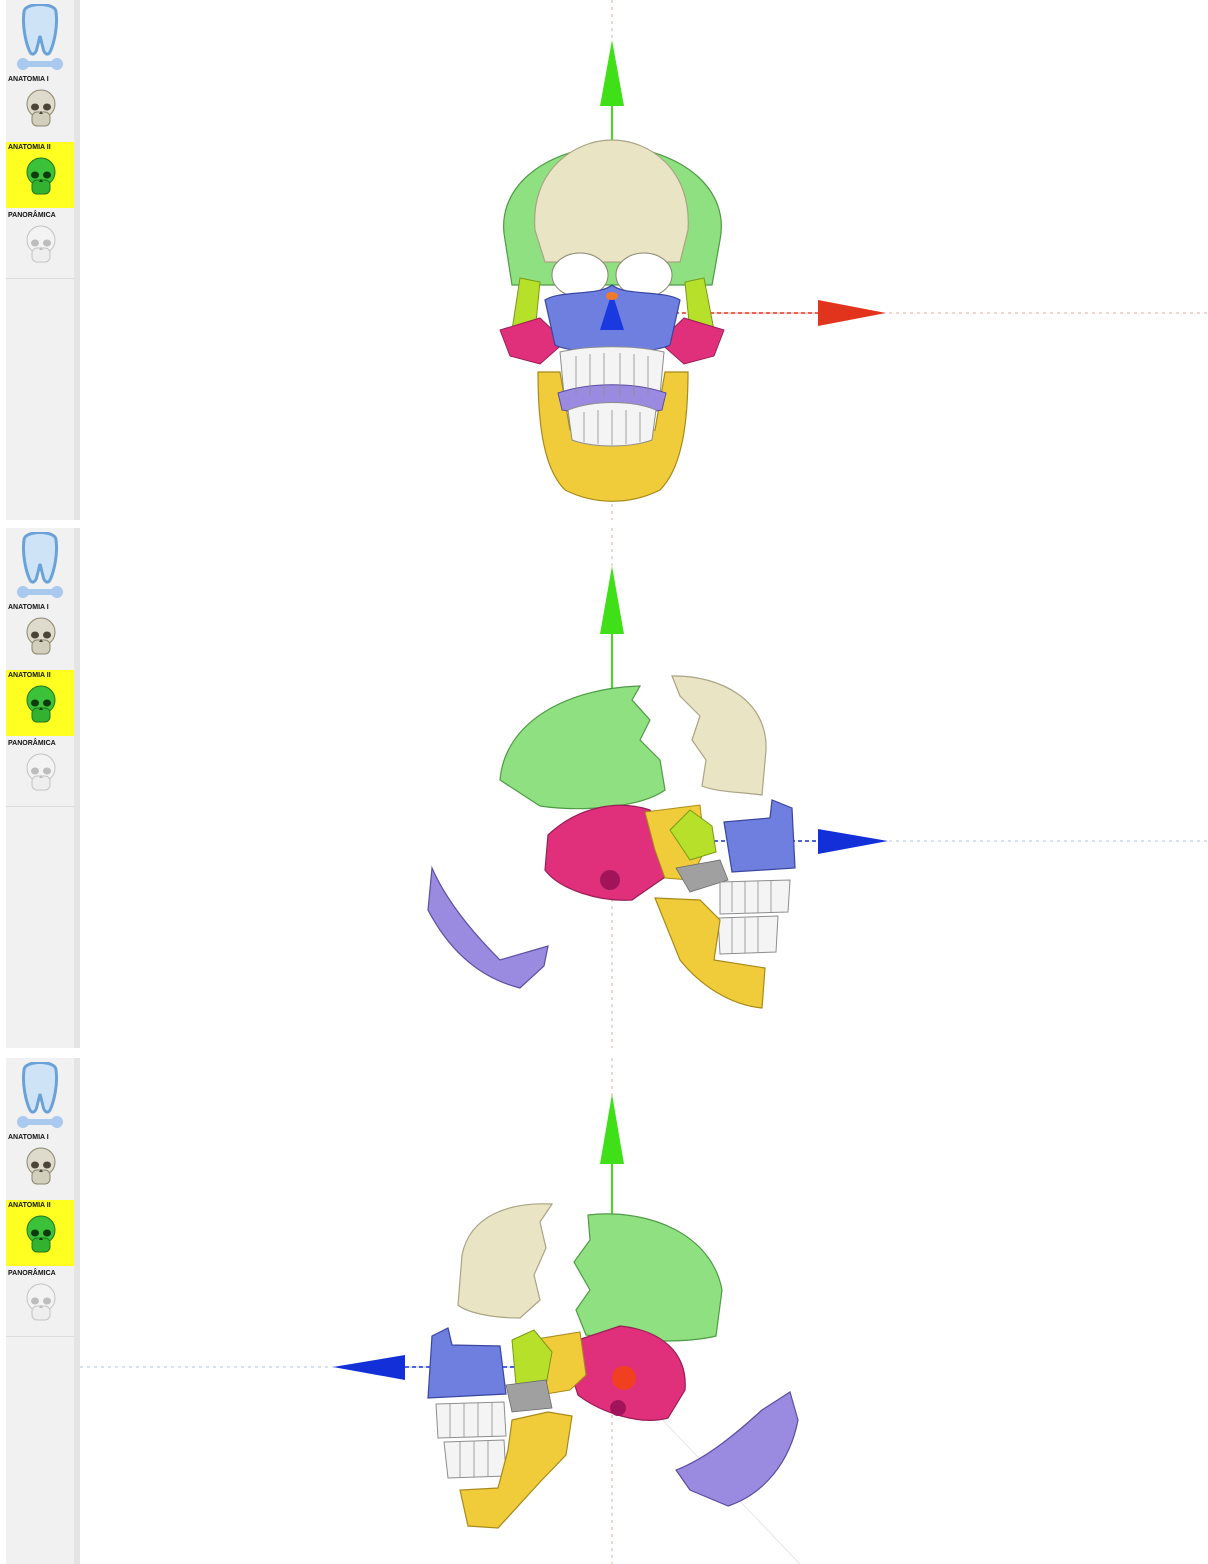 The width and height of the screenshot is (1208, 1564). Describe the element at coordinates (612, 320) in the screenshot. I see `skull-front-model` at that location.